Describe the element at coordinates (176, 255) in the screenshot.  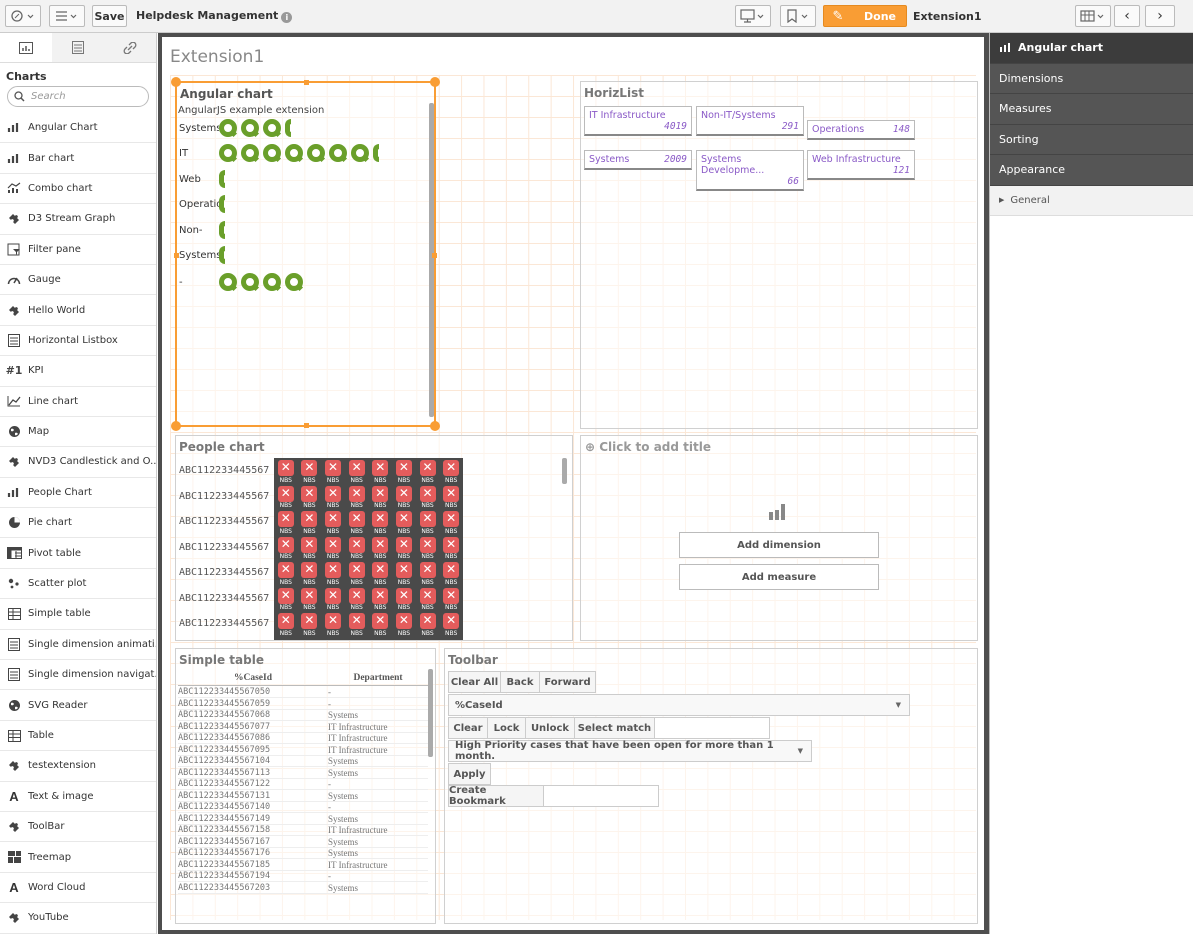
I see `resize-handle-left` at that location.